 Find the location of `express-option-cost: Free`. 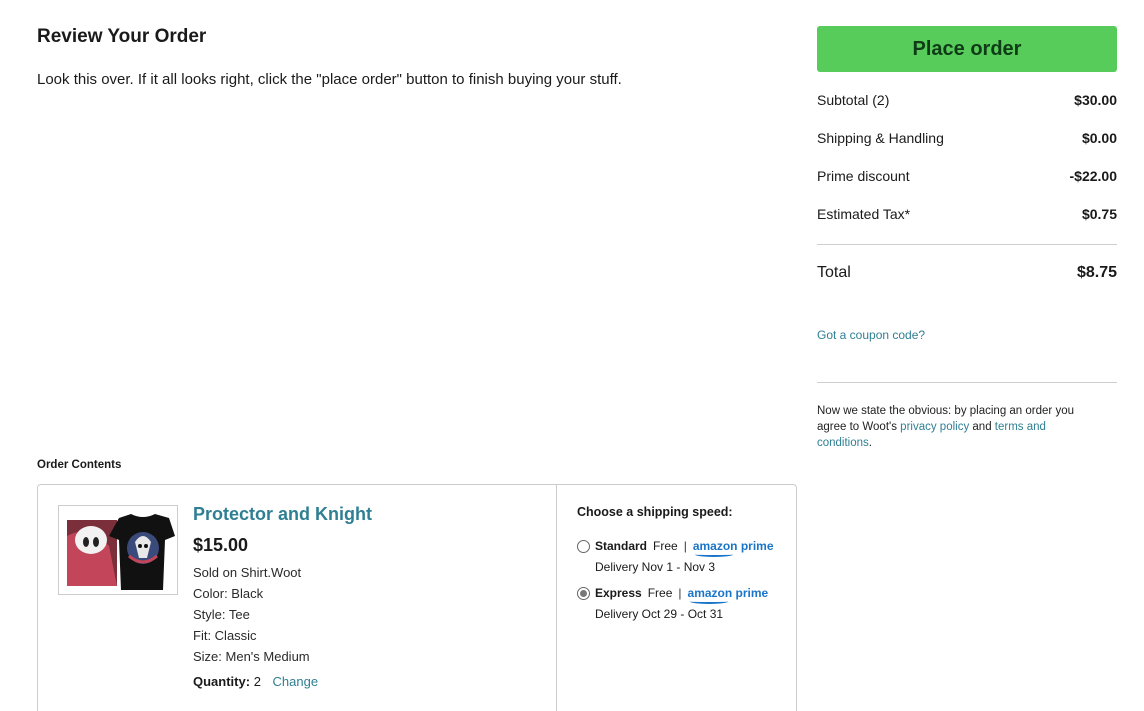

express-option-cost: Free is located at coordinates (660, 593).